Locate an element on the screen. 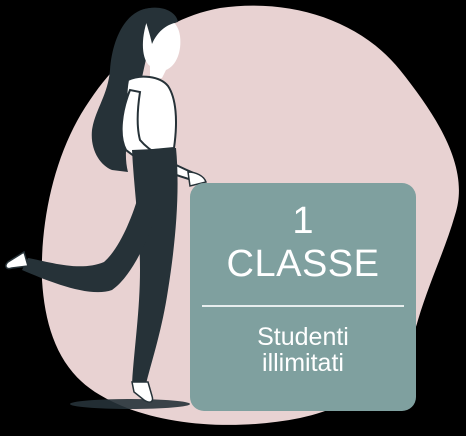  class-count: 1 is located at coordinates (303, 221).